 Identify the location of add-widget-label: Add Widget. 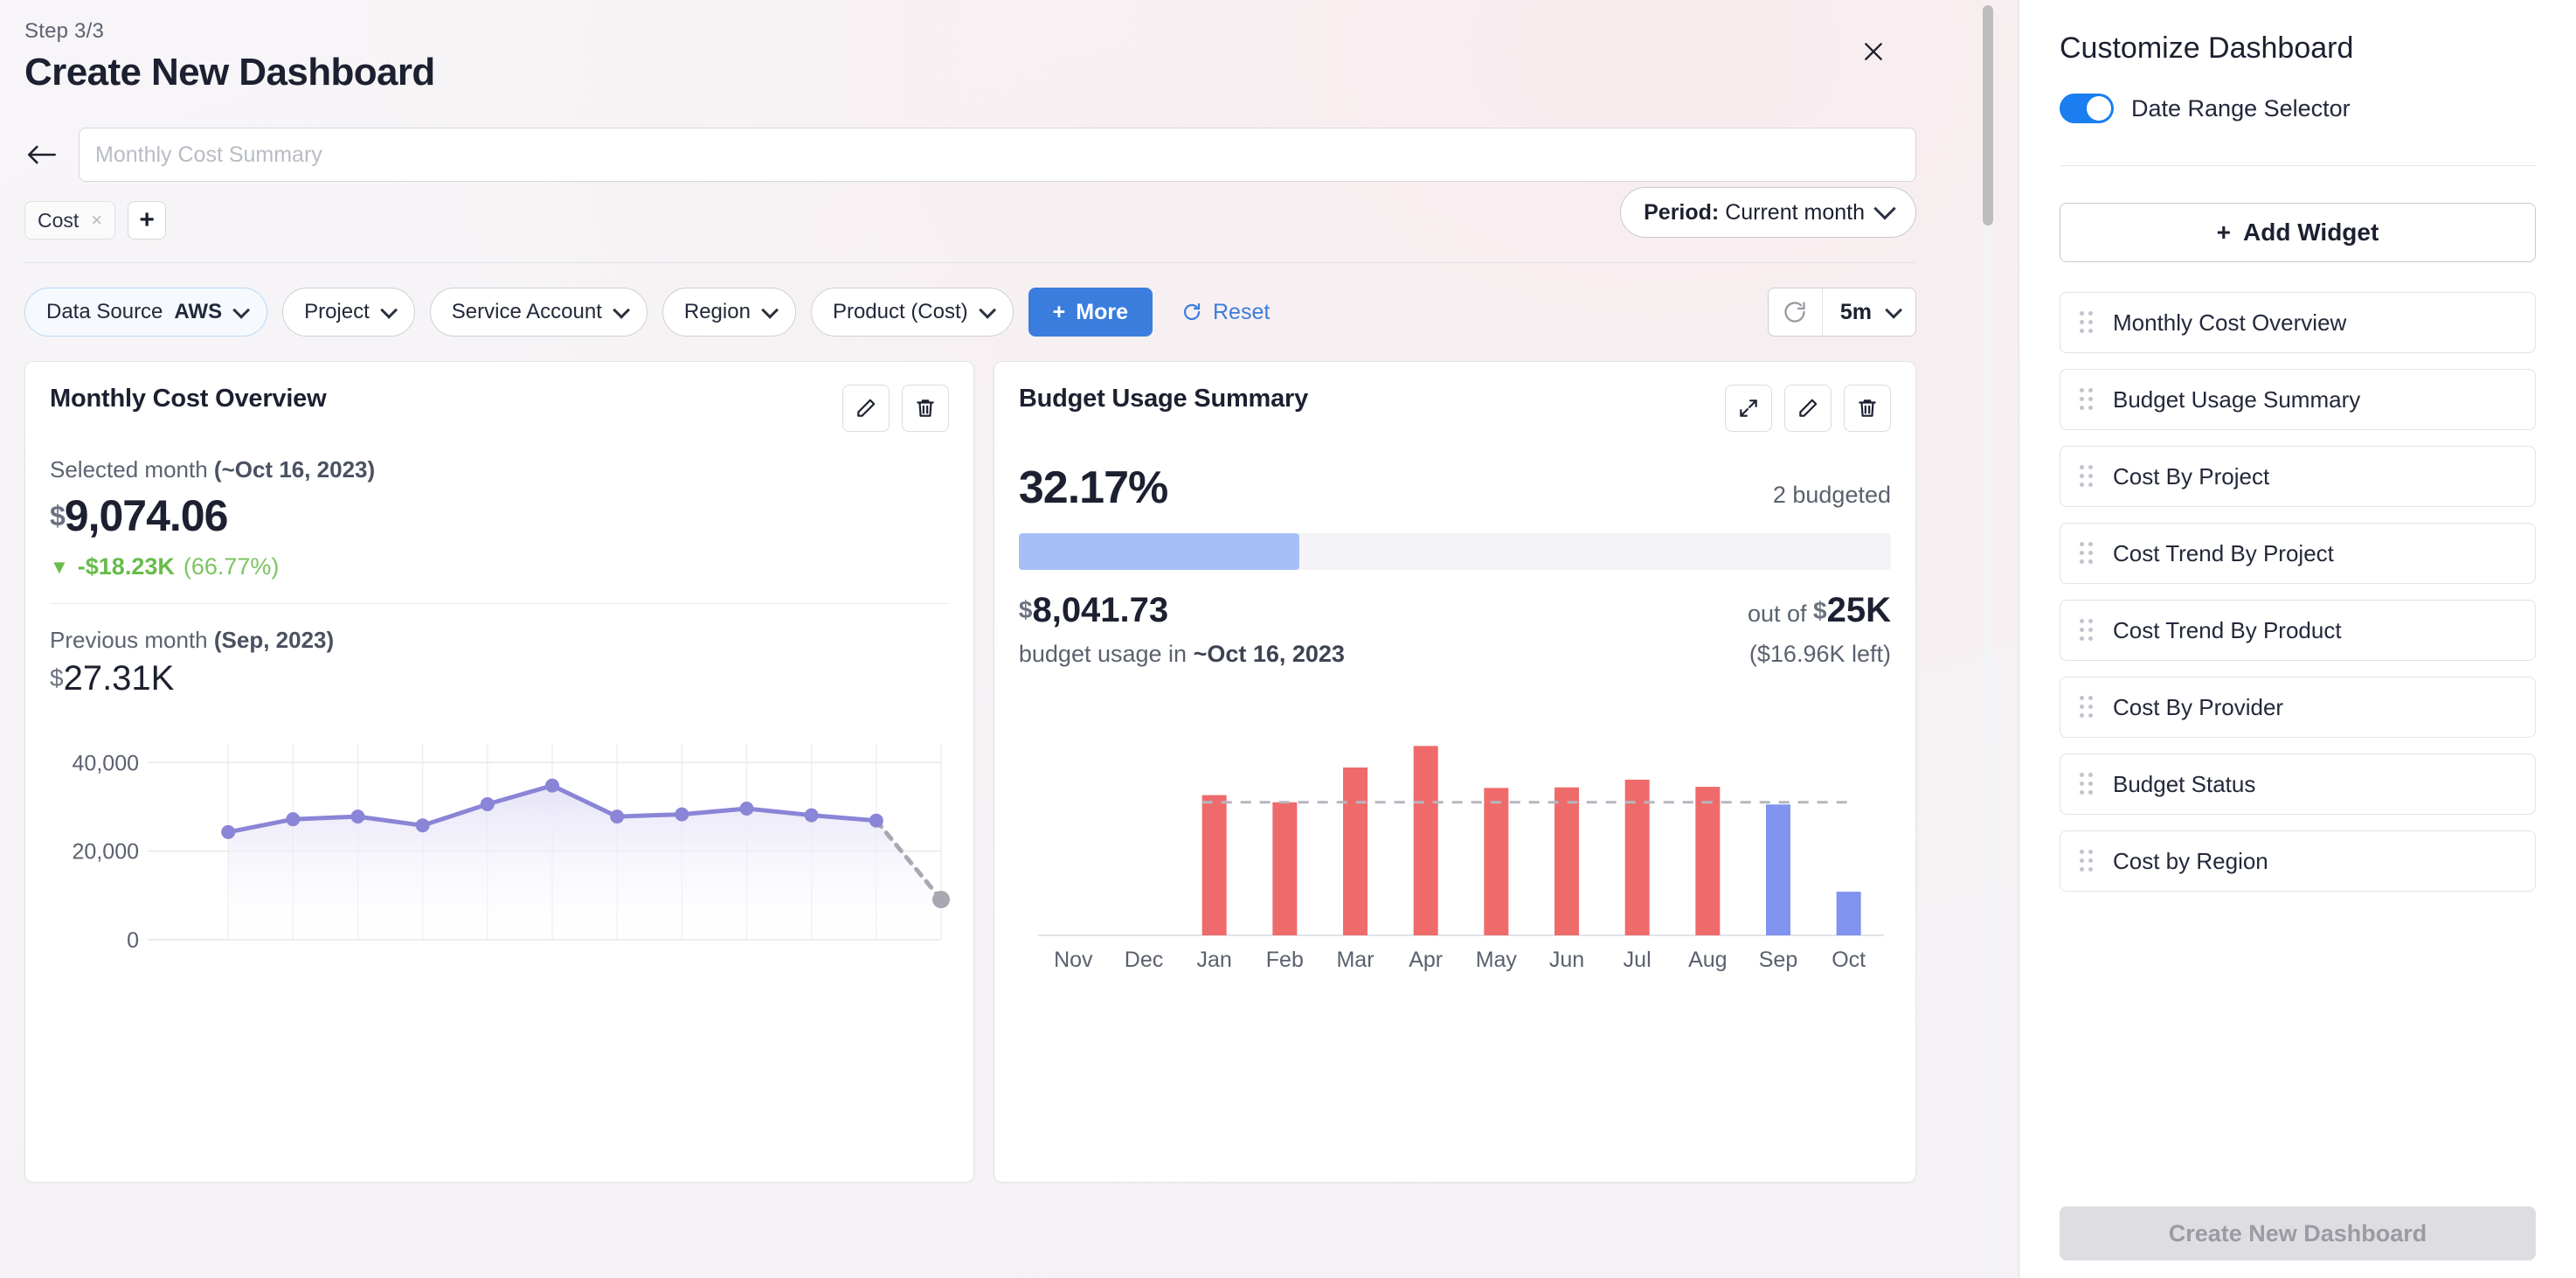
(2311, 232).